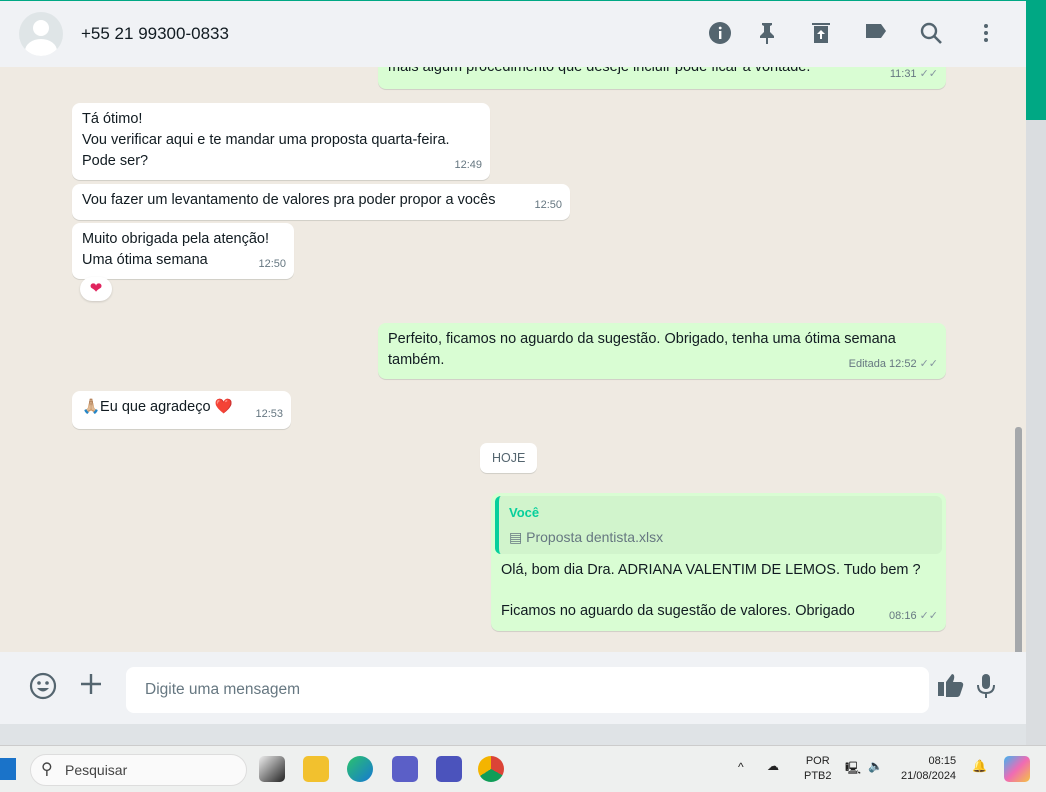 The width and height of the screenshot is (1046, 792). Describe the element at coordinates (112, 119) in the screenshot. I see `message-text: Tá ótimo!` at that location.